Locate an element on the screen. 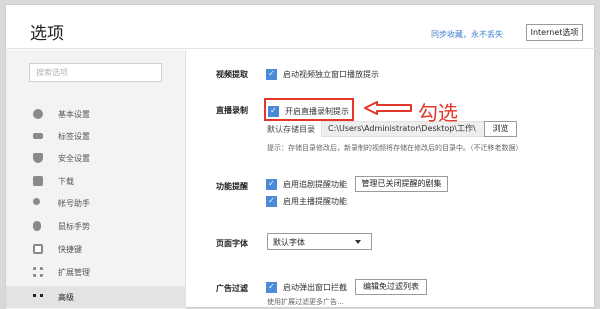 The image size is (600, 309). sidebar-item-label: 快捷键 is located at coordinates (70, 249).